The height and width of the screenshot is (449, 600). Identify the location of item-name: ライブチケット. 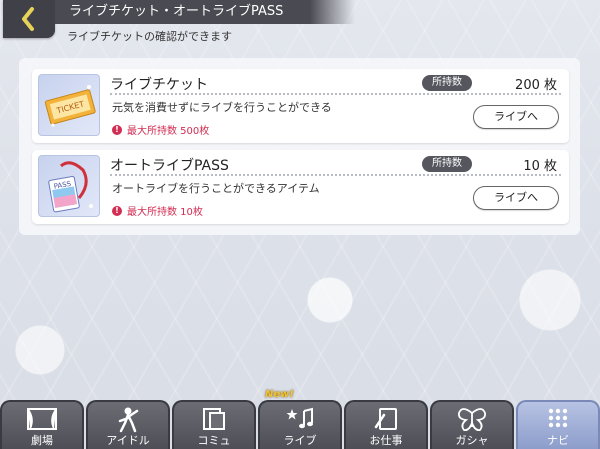
(159, 85).